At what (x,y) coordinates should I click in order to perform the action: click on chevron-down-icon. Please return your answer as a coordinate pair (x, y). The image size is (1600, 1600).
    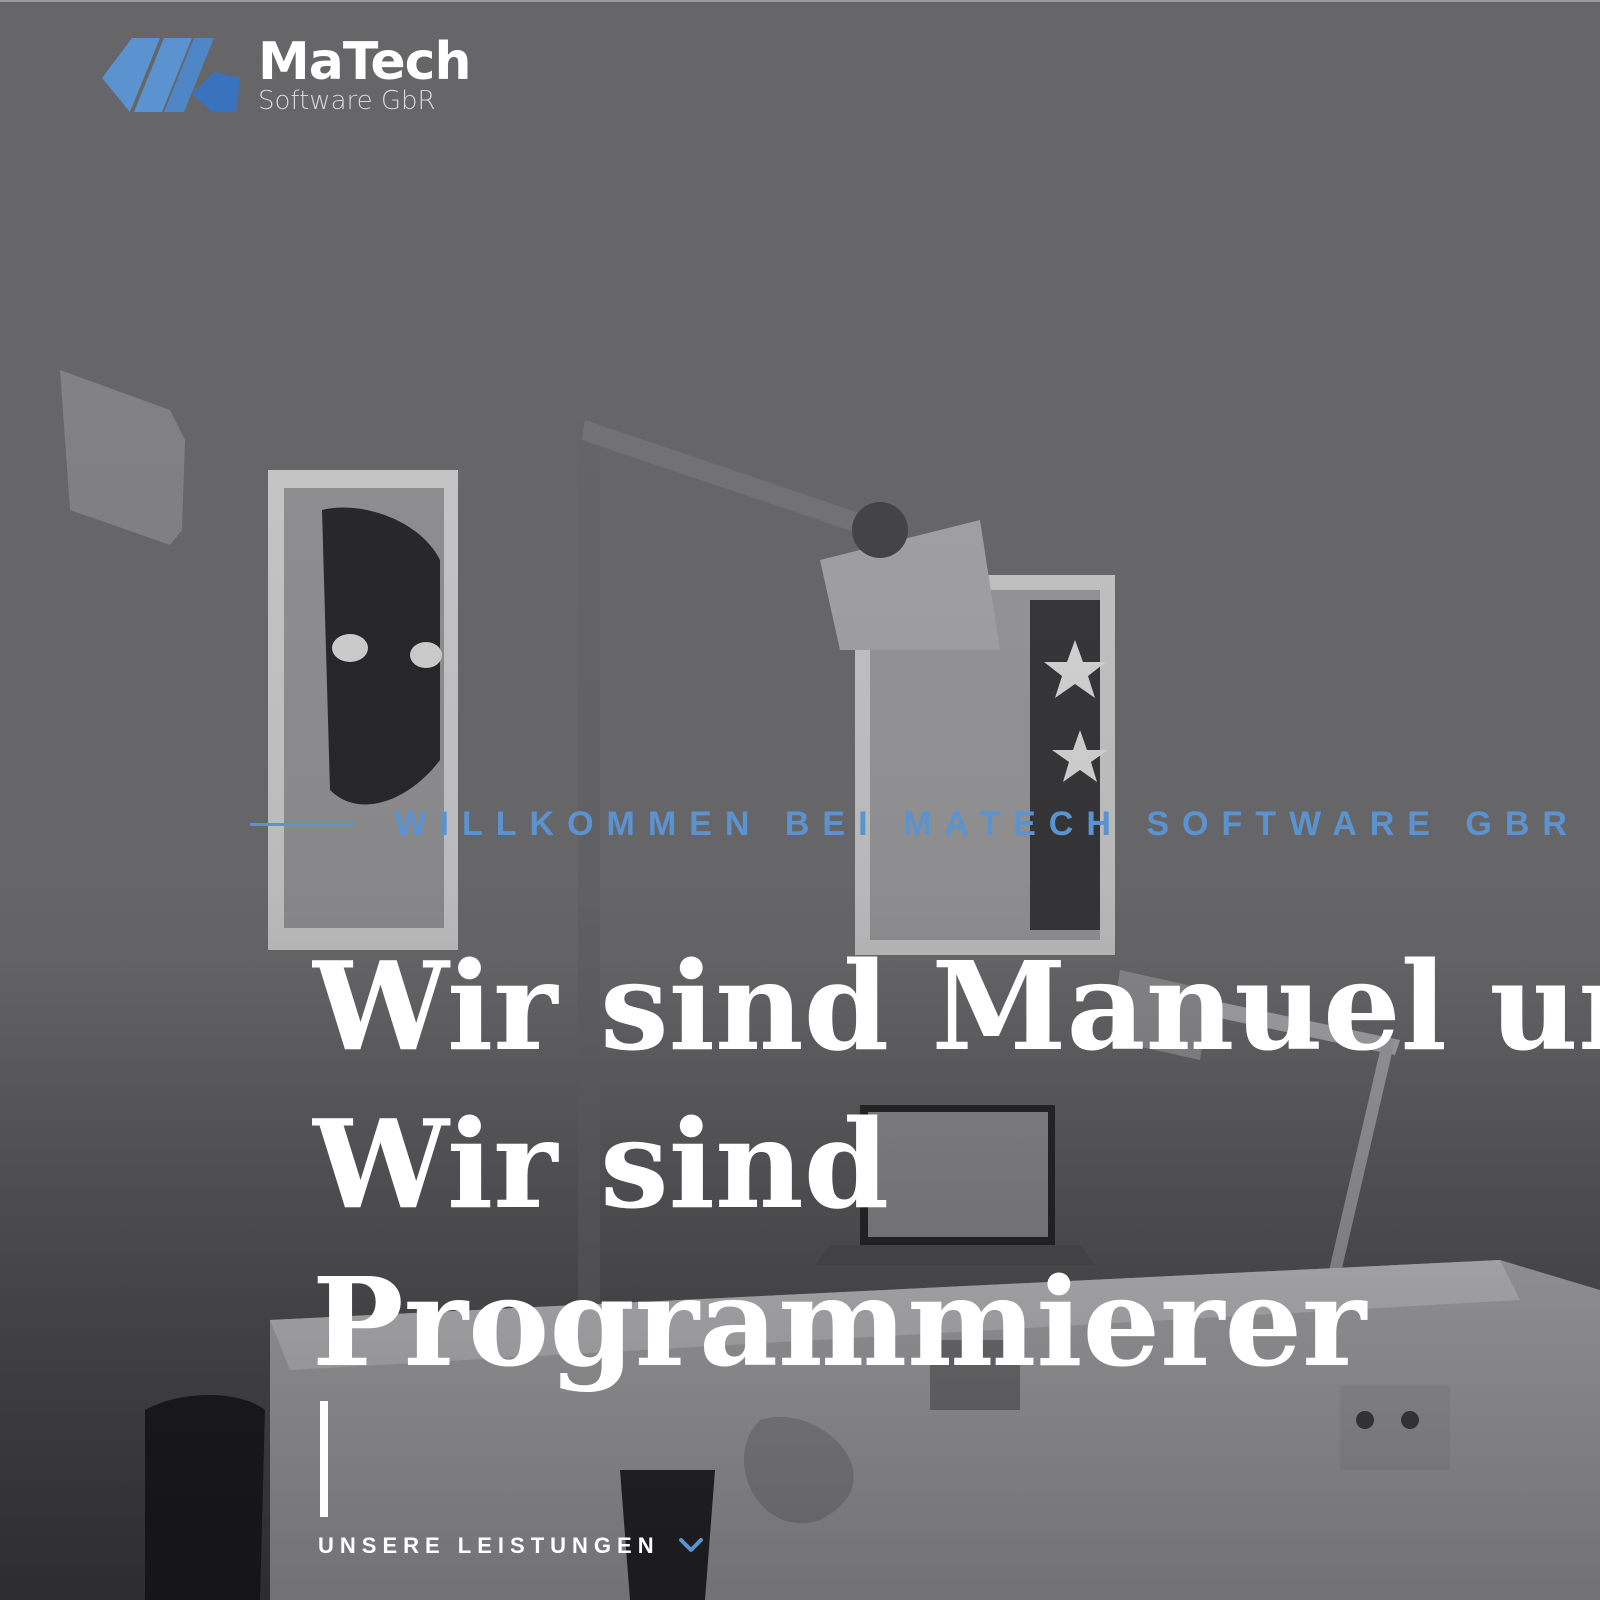
    Looking at the image, I should click on (690, 1545).